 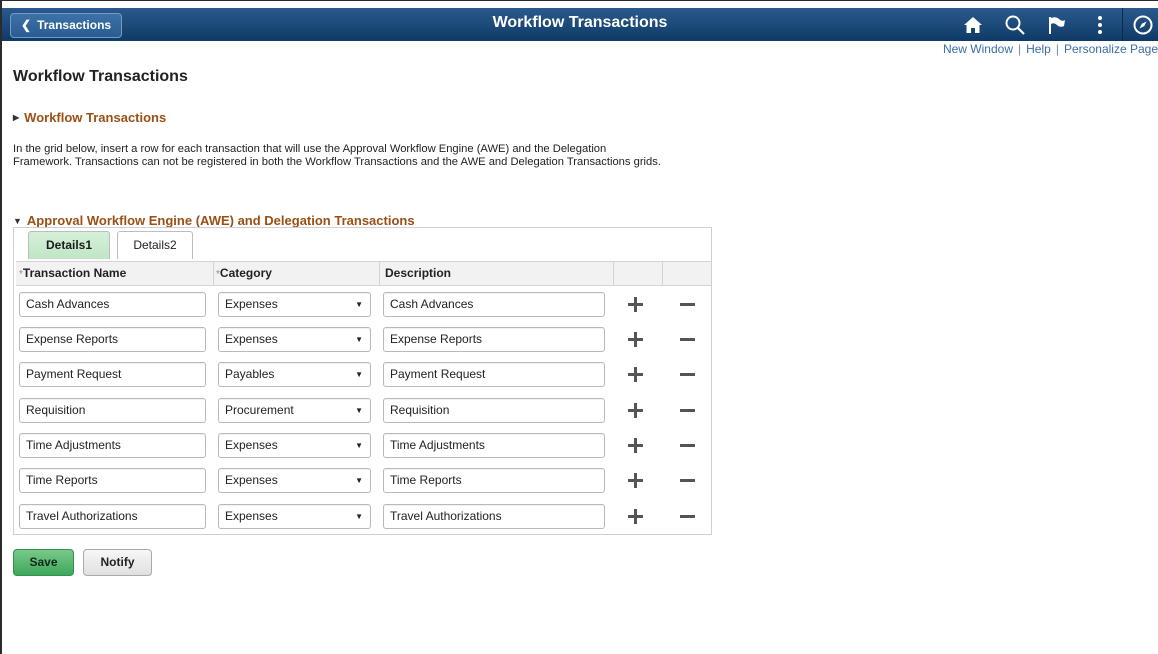 I want to click on category-select: Procurement ▼, so click(x=294, y=410).